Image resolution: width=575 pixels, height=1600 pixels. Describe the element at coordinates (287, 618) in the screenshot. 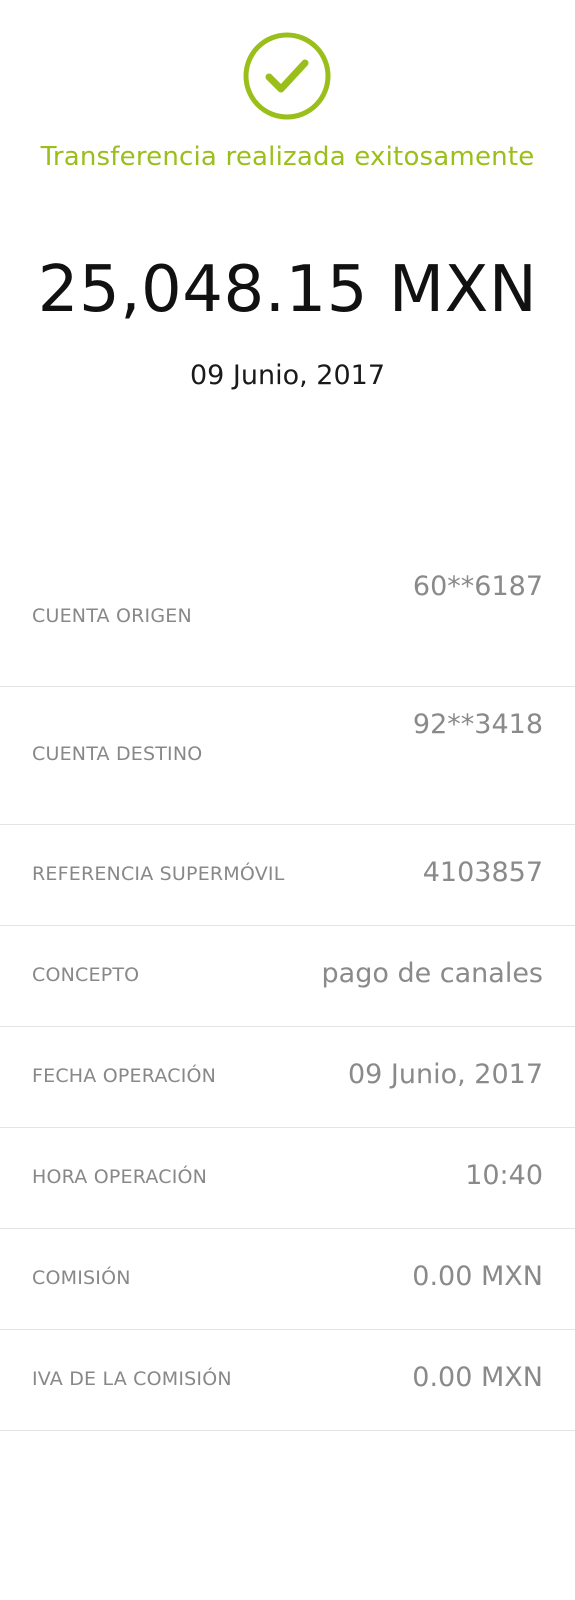

I see `detail-row-cuenta-origen: CUENTA ORIGEN 60**6187` at that location.